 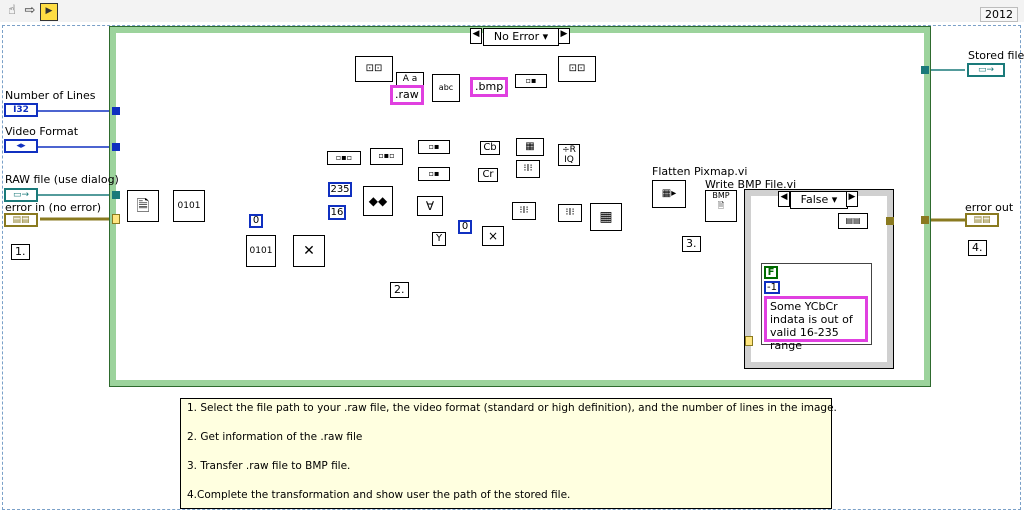 I want to click on interleave-node-b: ⁝I⁝, so click(x=524, y=211).